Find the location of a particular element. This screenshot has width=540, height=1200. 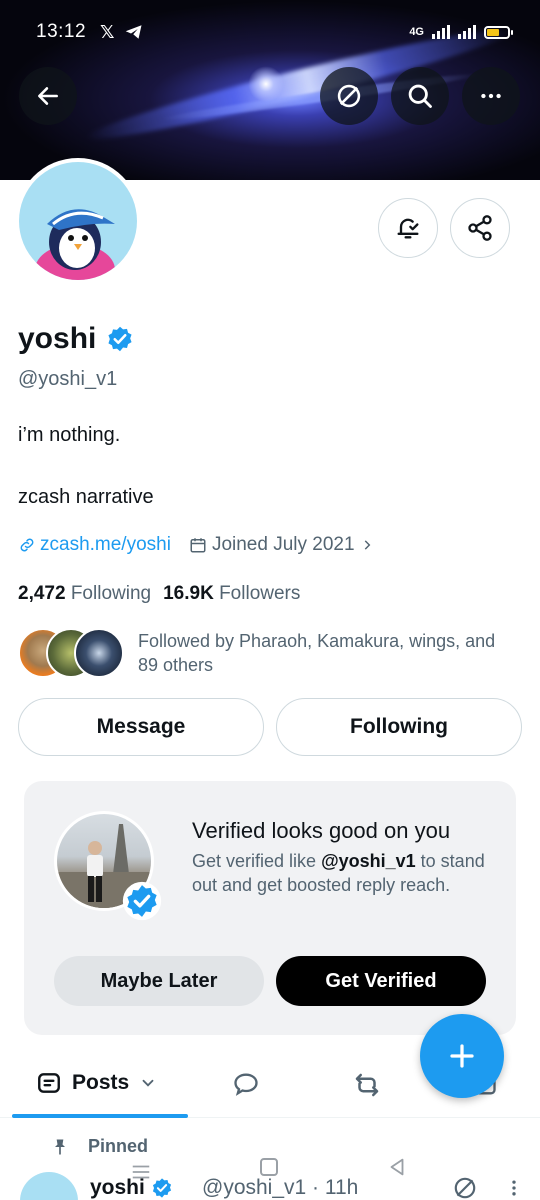

back-button is located at coordinates (48, 96).